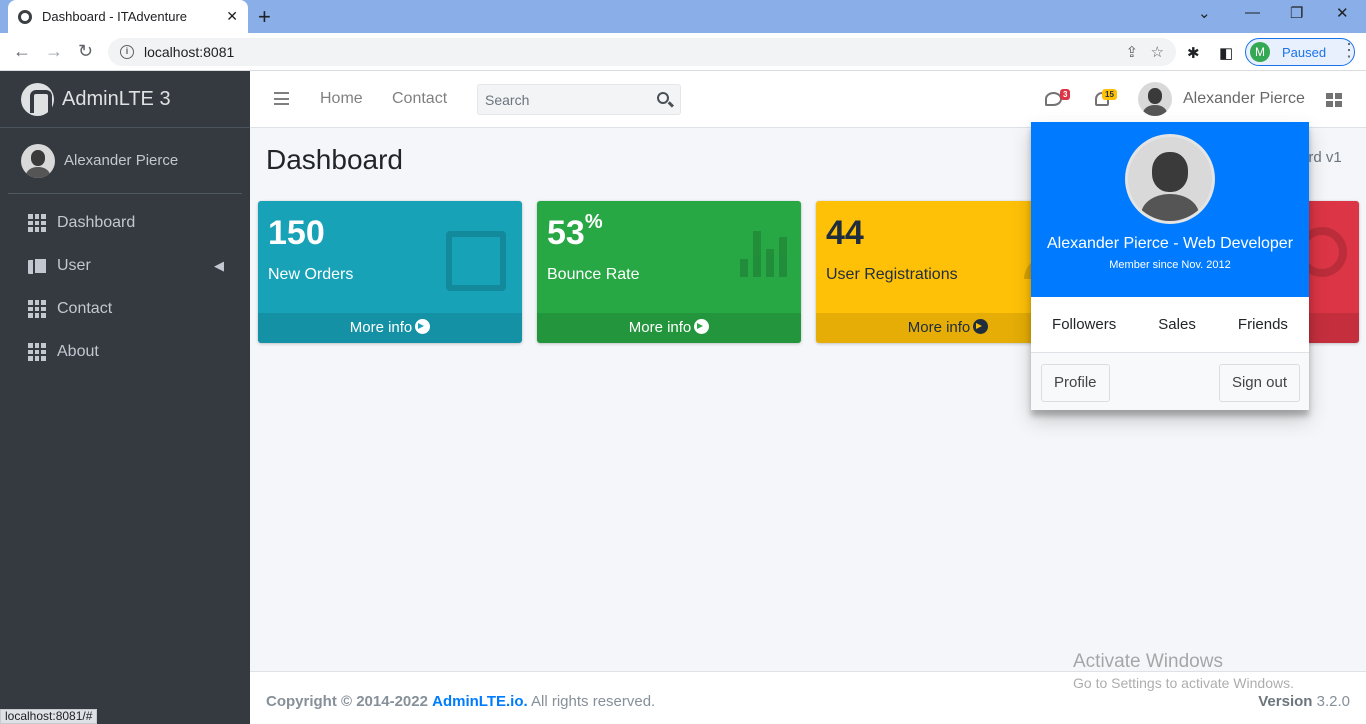  What do you see at coordinates (1144, 52) in the screenshot?
I see `share-bookmark-icons: ⇪ ☆` at bounding box center [1144, 52].